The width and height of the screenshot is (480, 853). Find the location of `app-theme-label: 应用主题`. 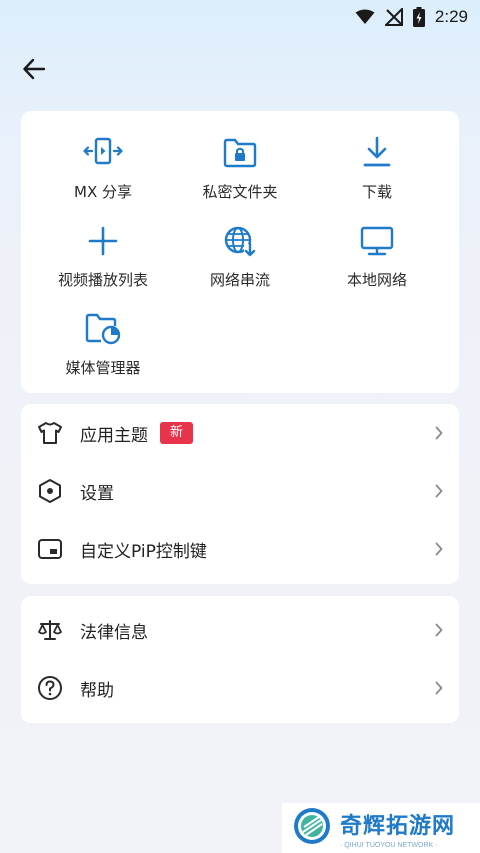

app-theme-label: 应用主题 is located at coordinates (114, 435).